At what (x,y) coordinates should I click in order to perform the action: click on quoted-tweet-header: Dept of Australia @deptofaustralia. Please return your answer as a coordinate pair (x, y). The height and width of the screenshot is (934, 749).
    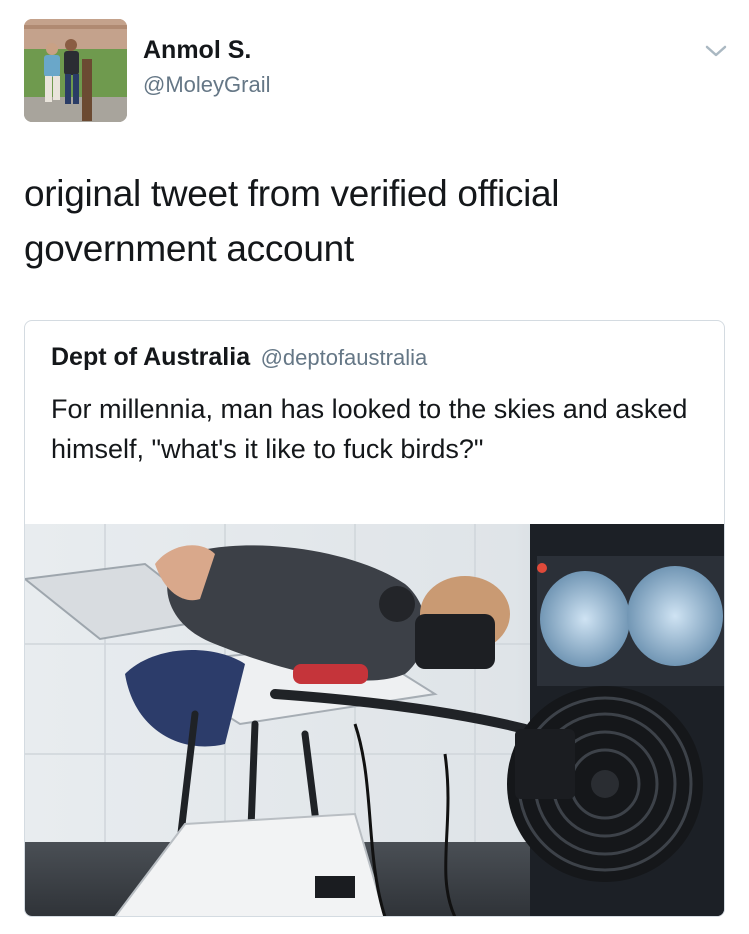
    Looking at the image, I should click on (239, 357).